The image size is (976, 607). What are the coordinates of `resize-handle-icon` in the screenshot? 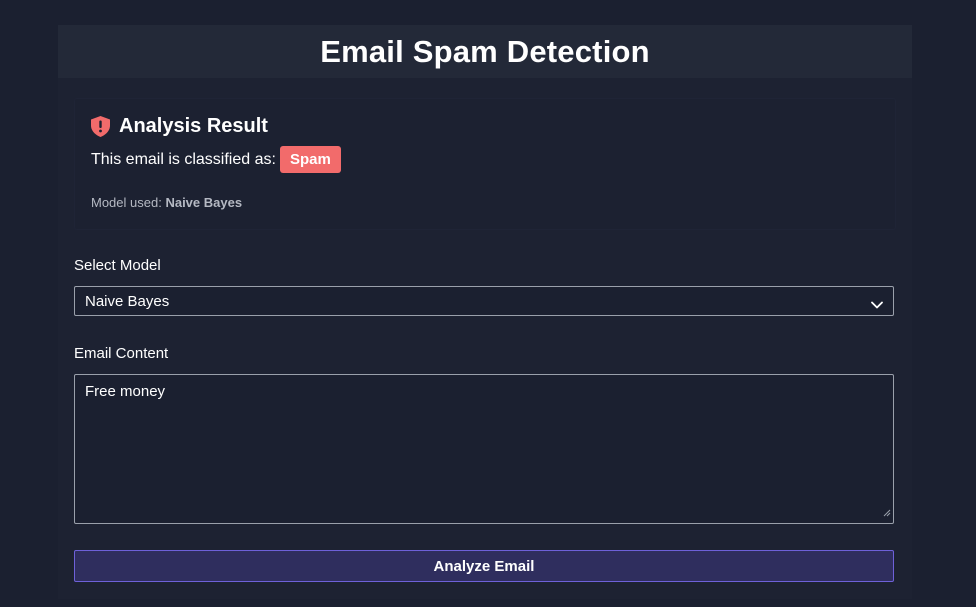 It's located at (887, 512).